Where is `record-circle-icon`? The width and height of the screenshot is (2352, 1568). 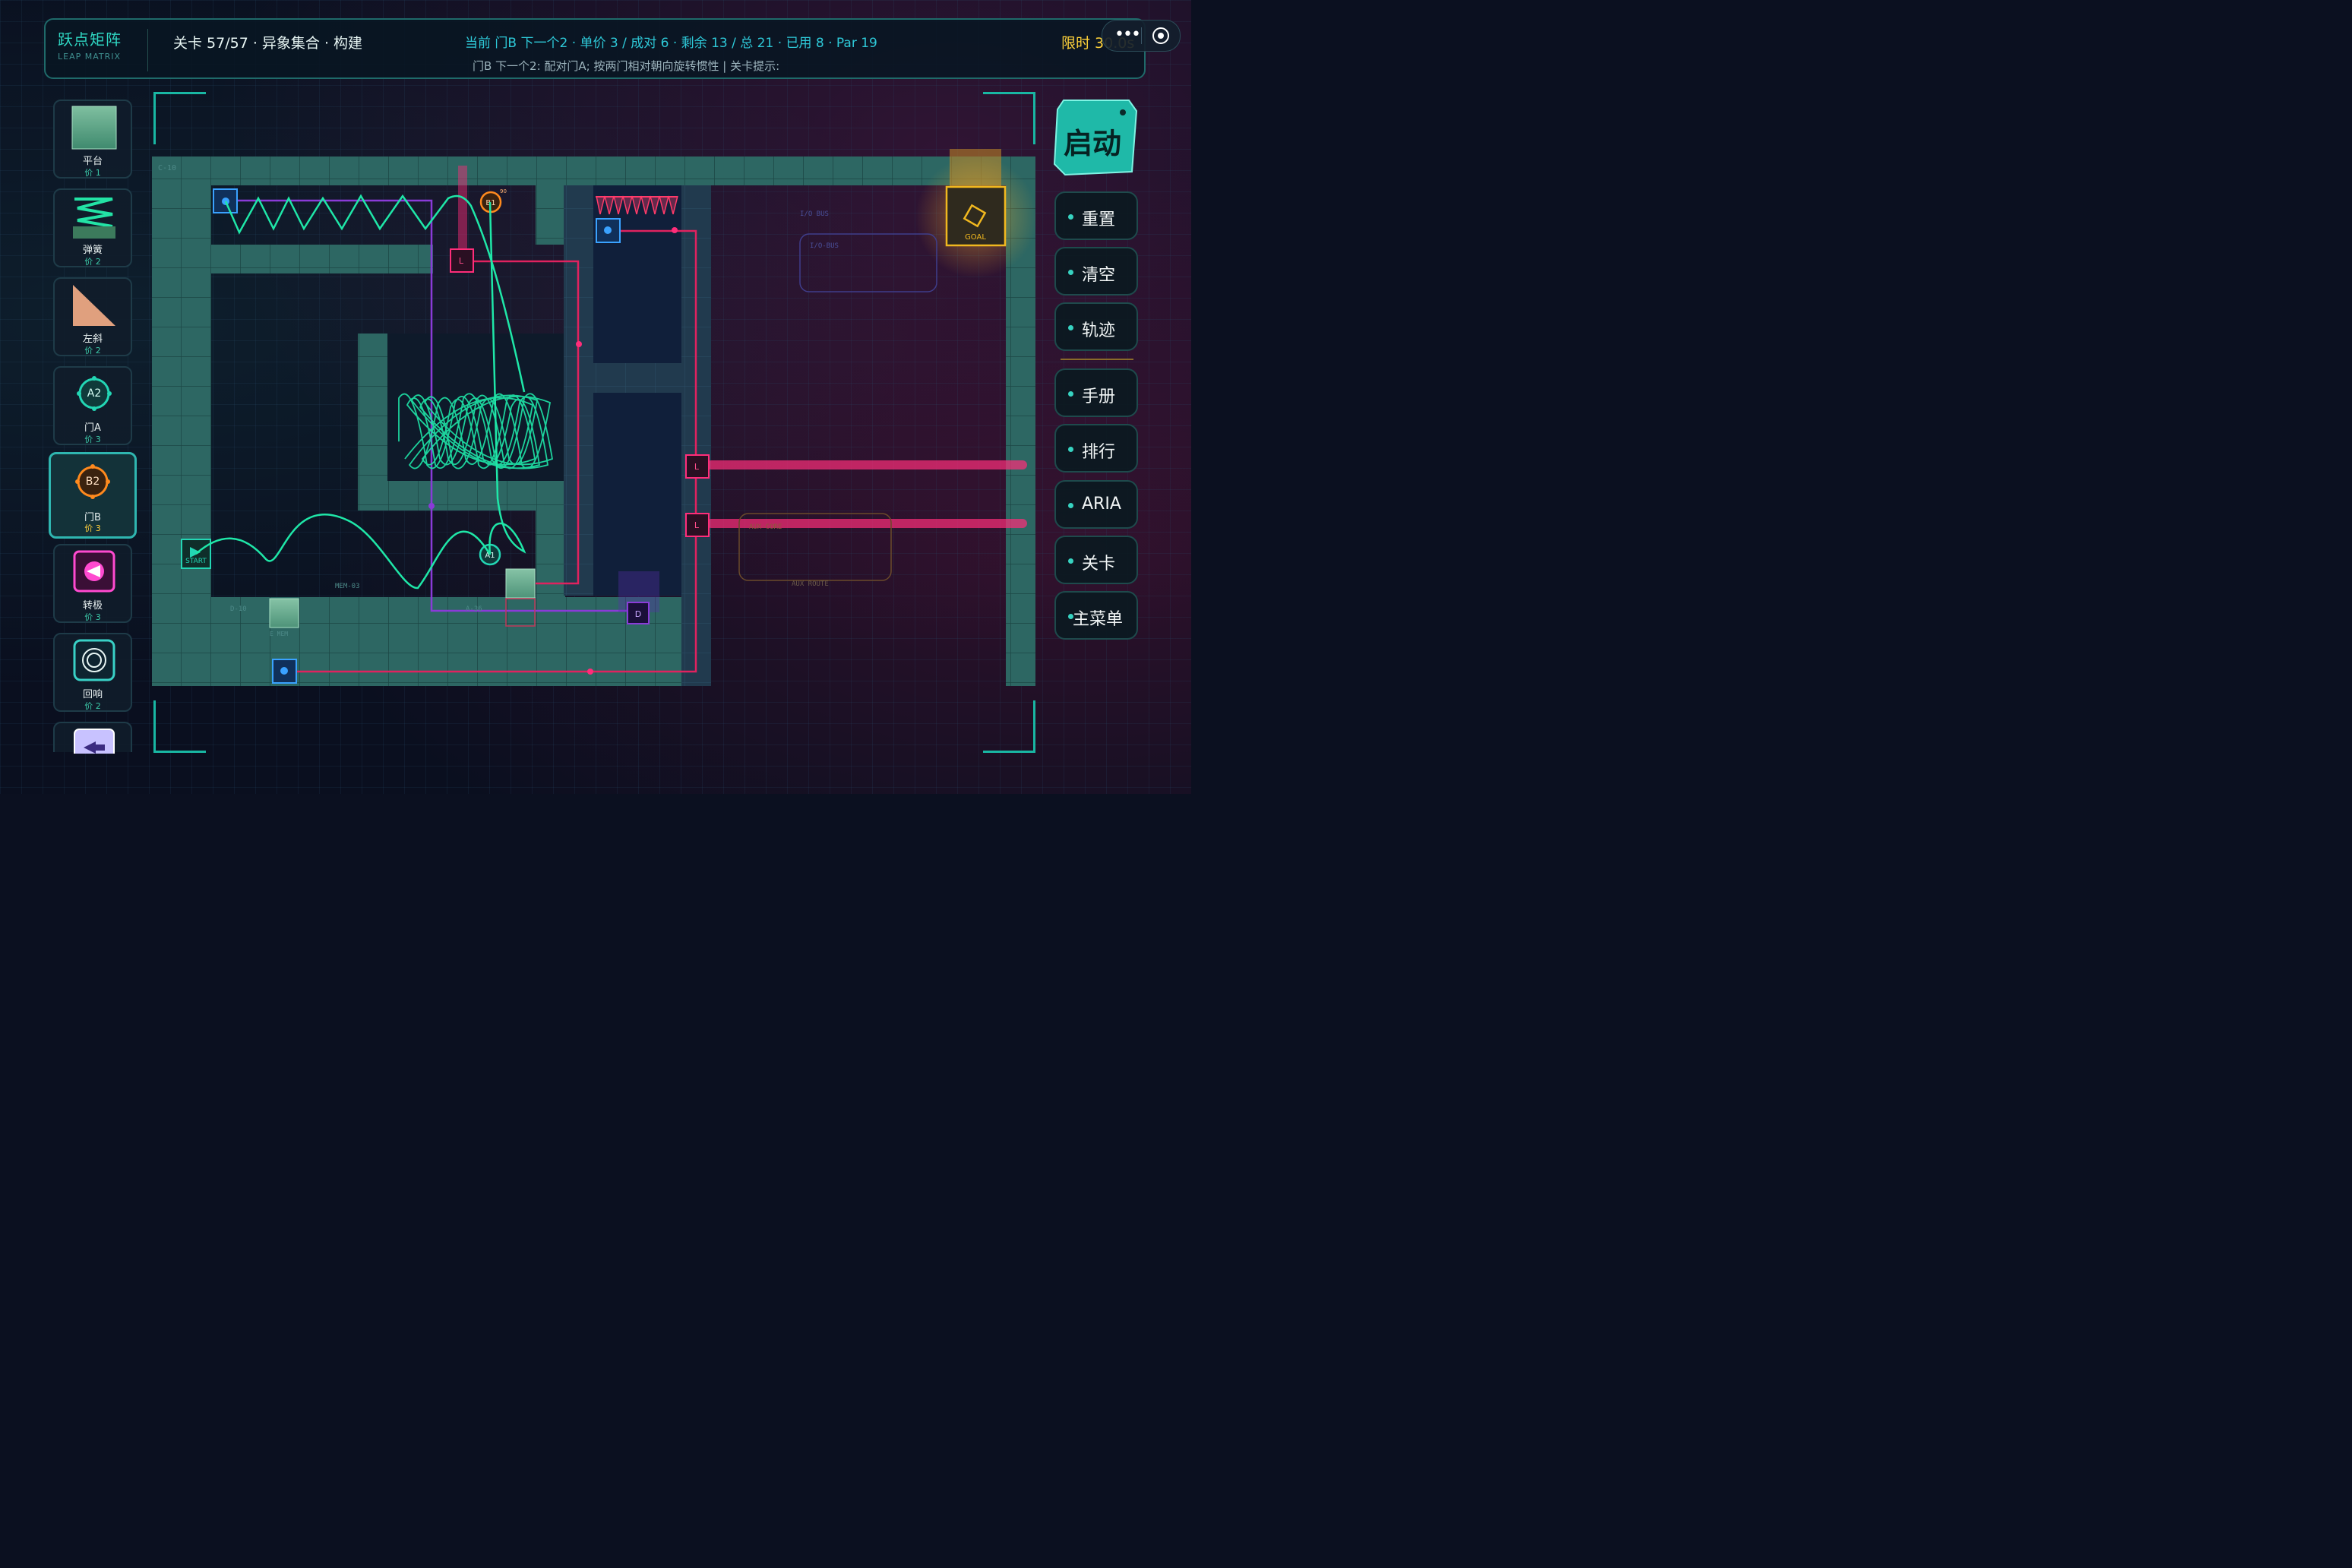 record-circle-icon is located at coordinates (1160, 35).